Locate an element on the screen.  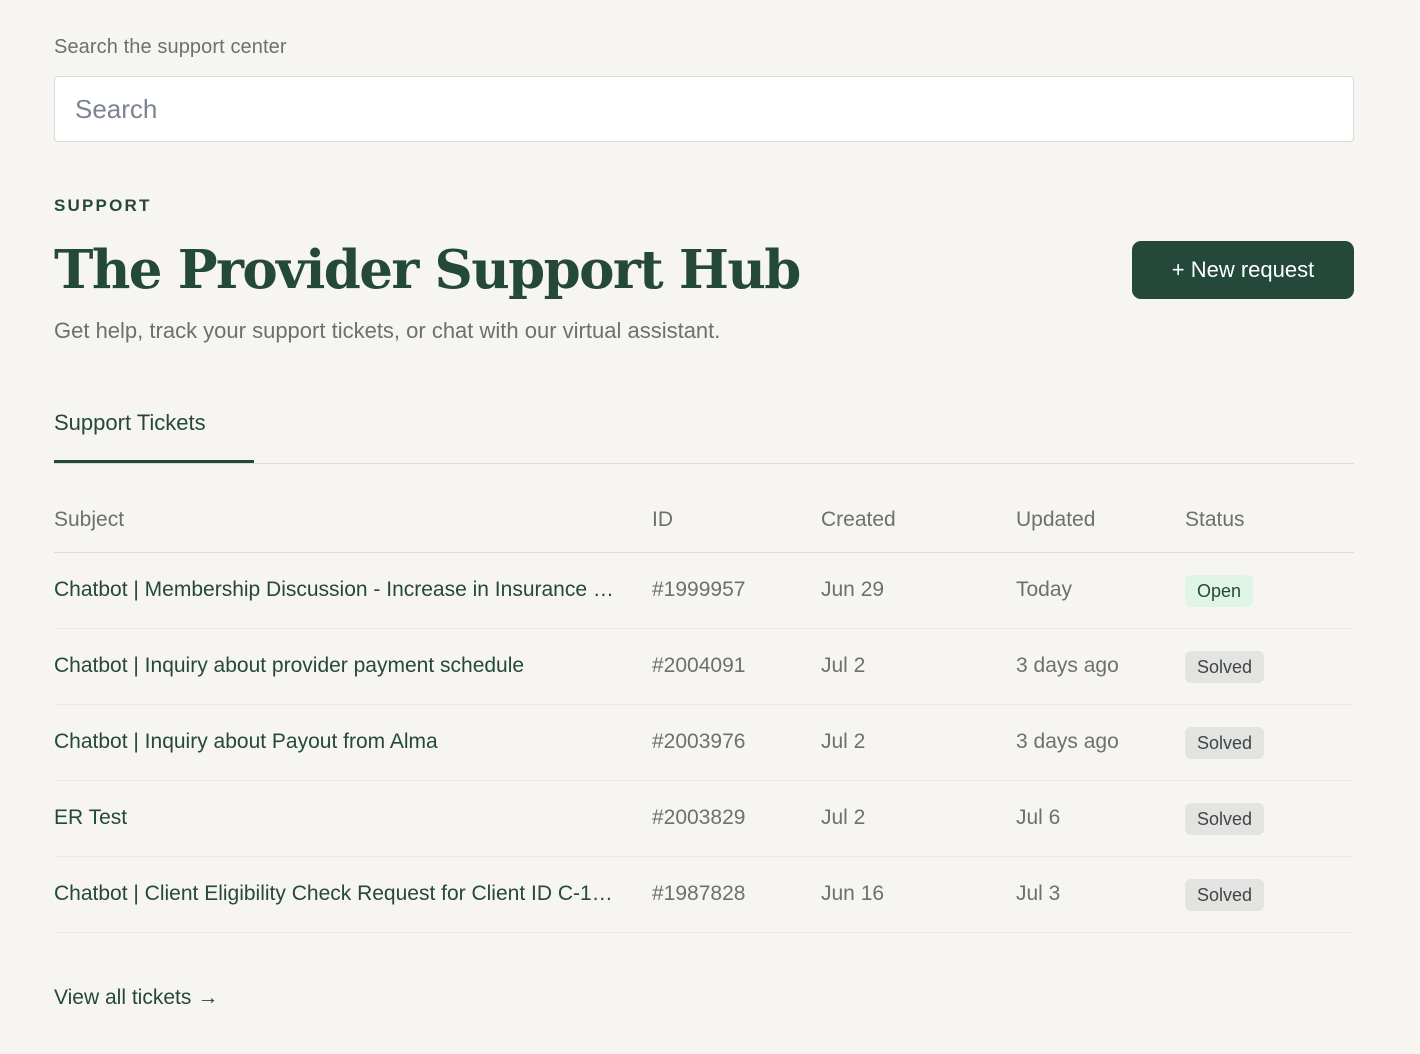
ticket-subject-link: Chatbot | Inquiry about Payout from Alma is located at coordinates (337, 742).